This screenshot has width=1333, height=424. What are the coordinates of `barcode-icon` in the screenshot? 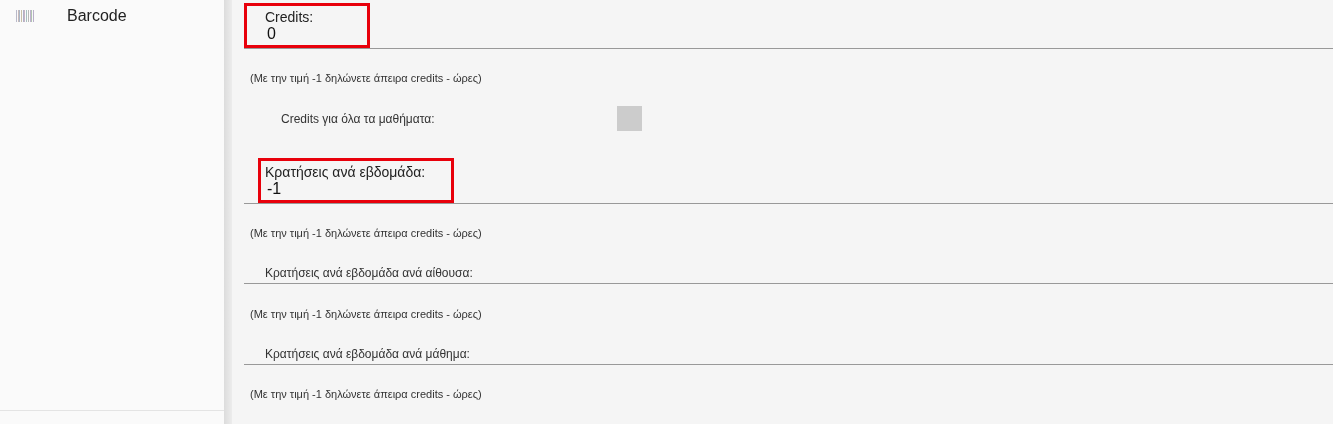 It's located at (25, 16).